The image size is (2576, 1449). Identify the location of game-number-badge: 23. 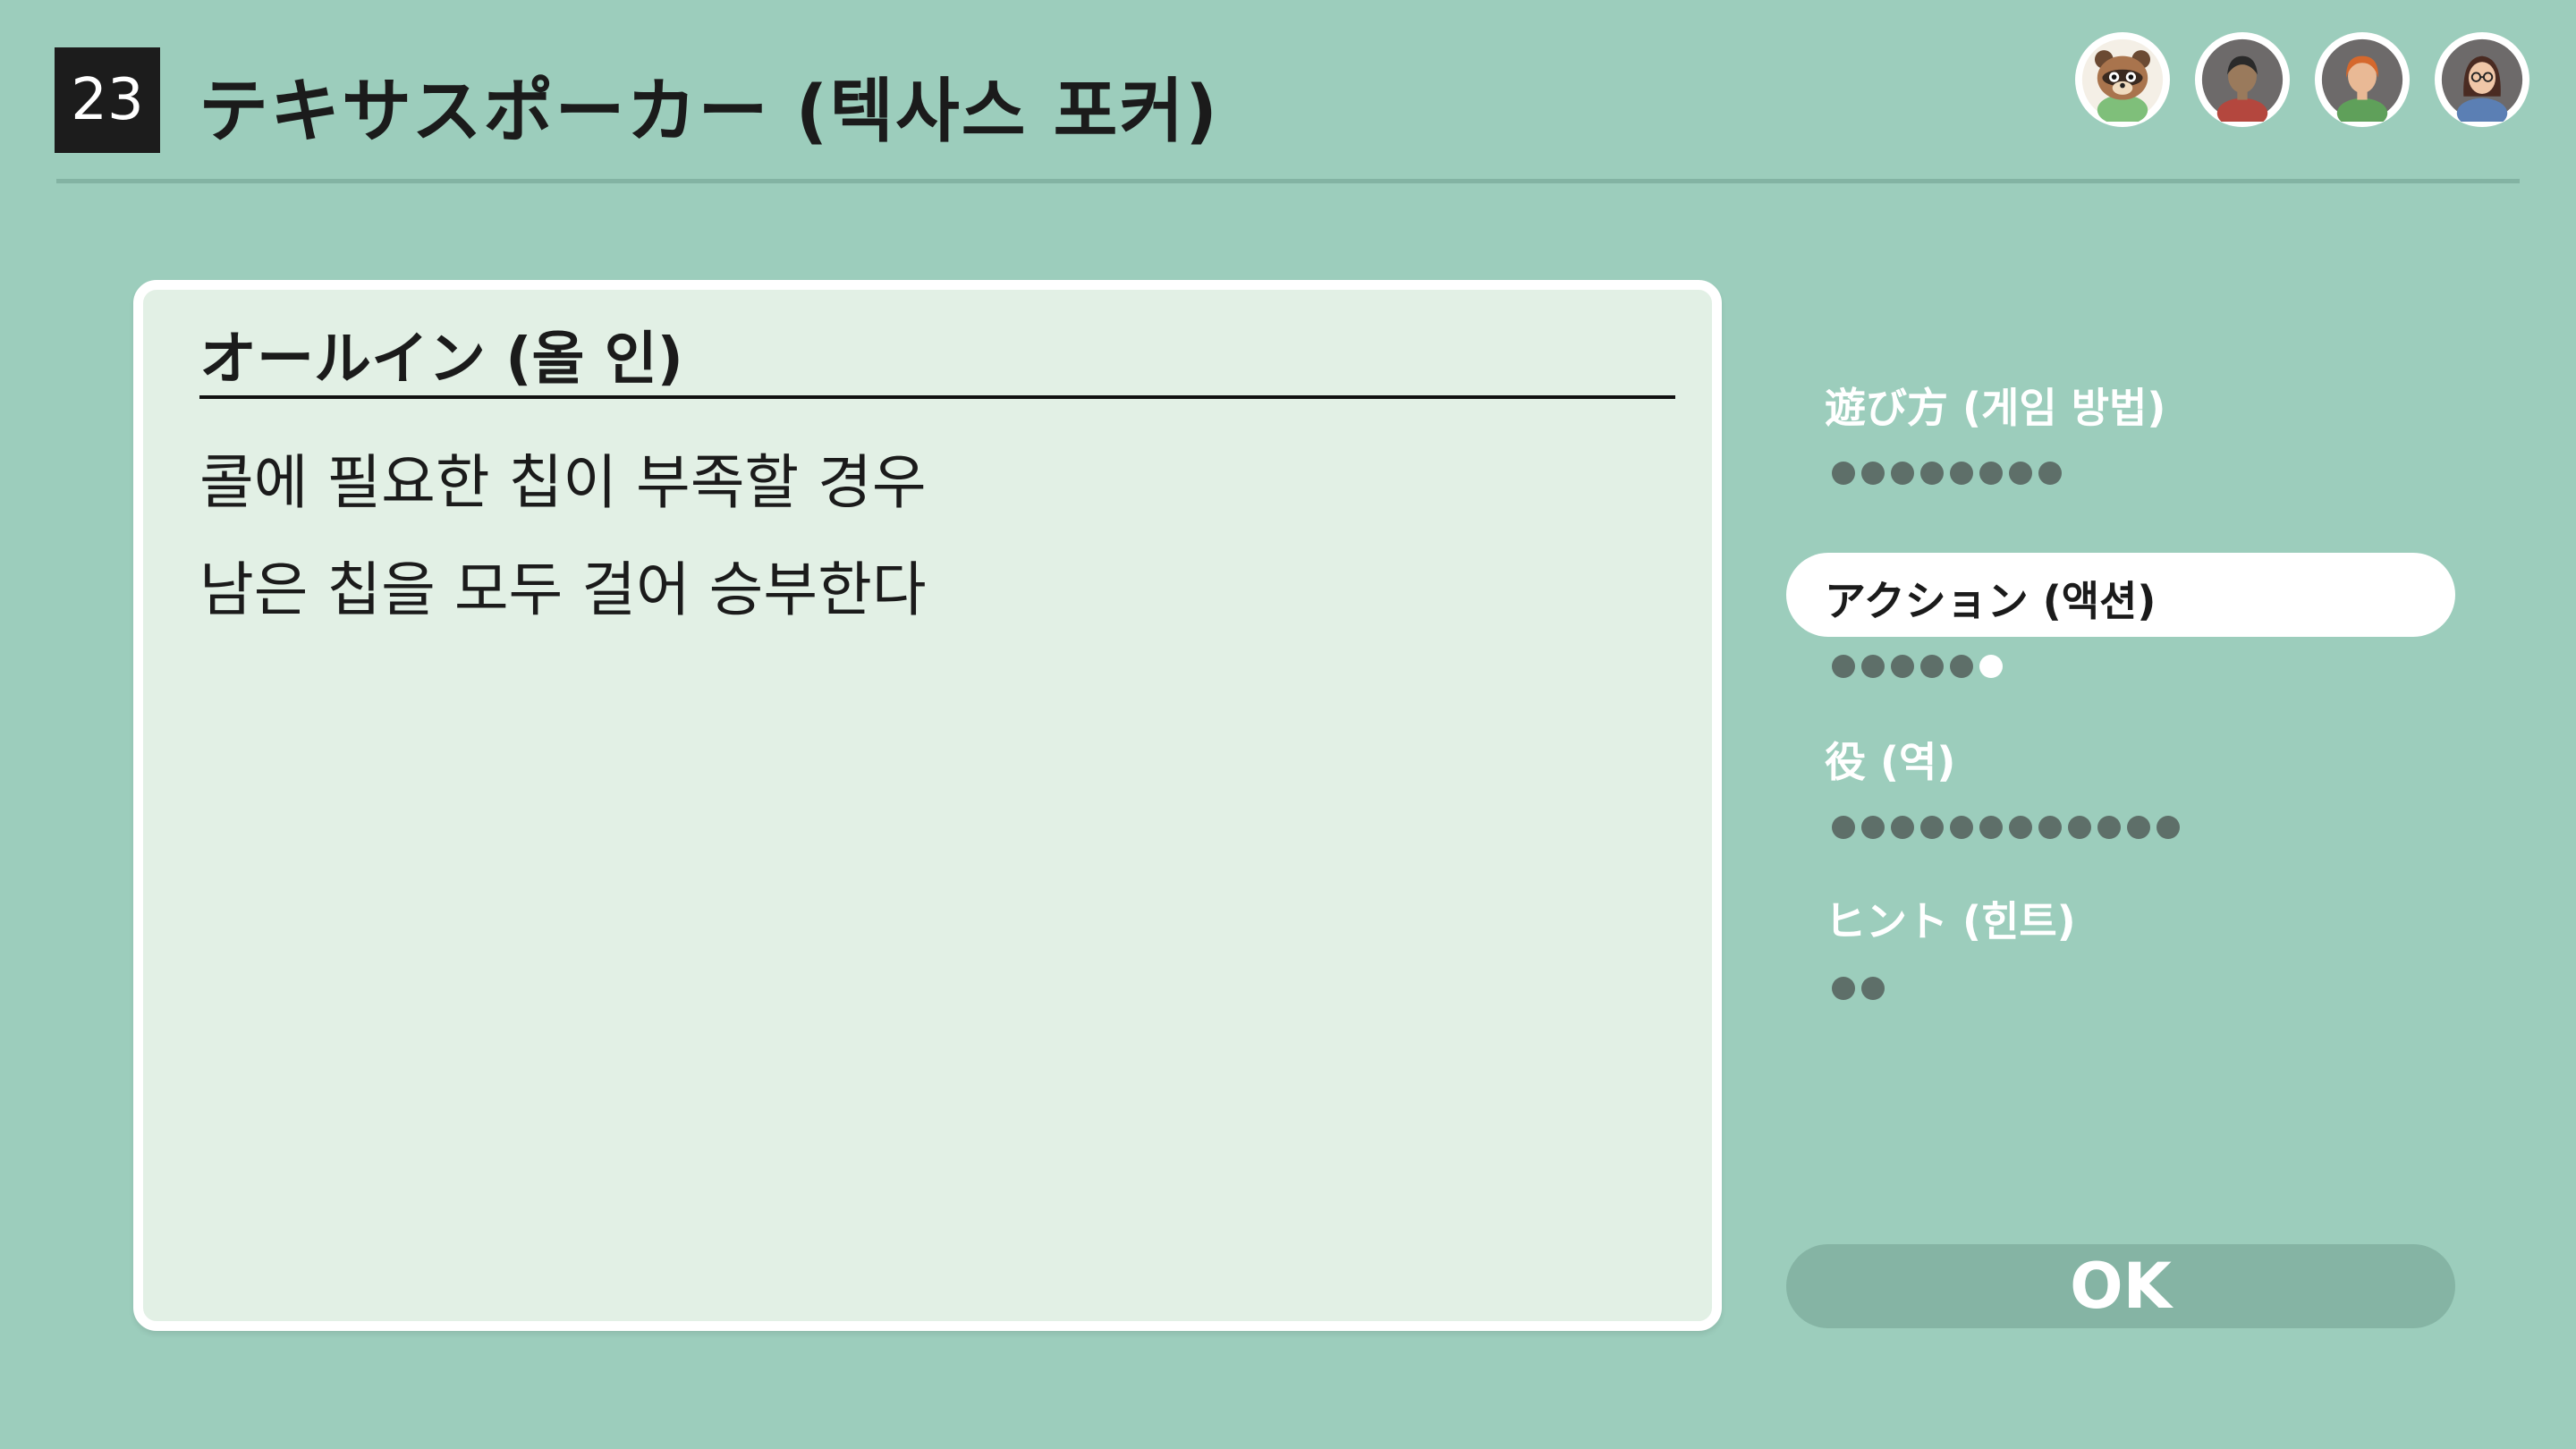
(107, 100).